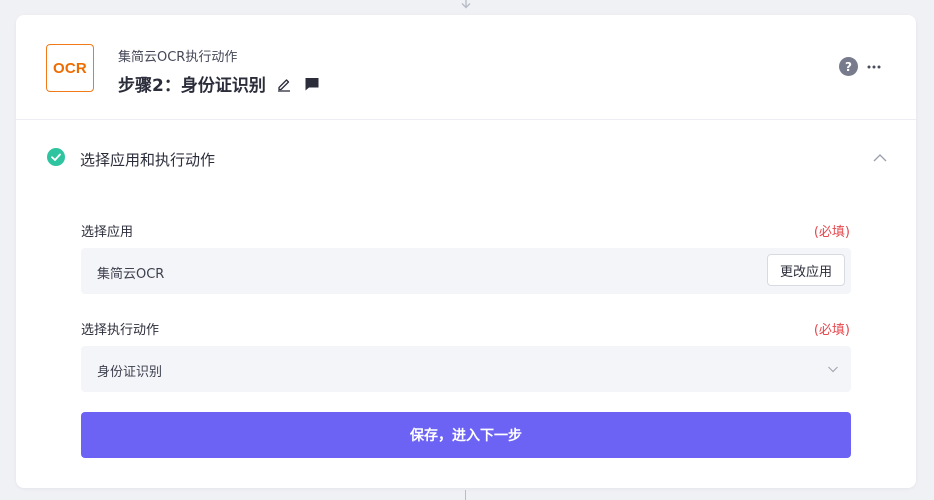  What do you see at coordinates (874, 67) in the screenshot?
I see `more-icon` at bounding box center [874, 67].